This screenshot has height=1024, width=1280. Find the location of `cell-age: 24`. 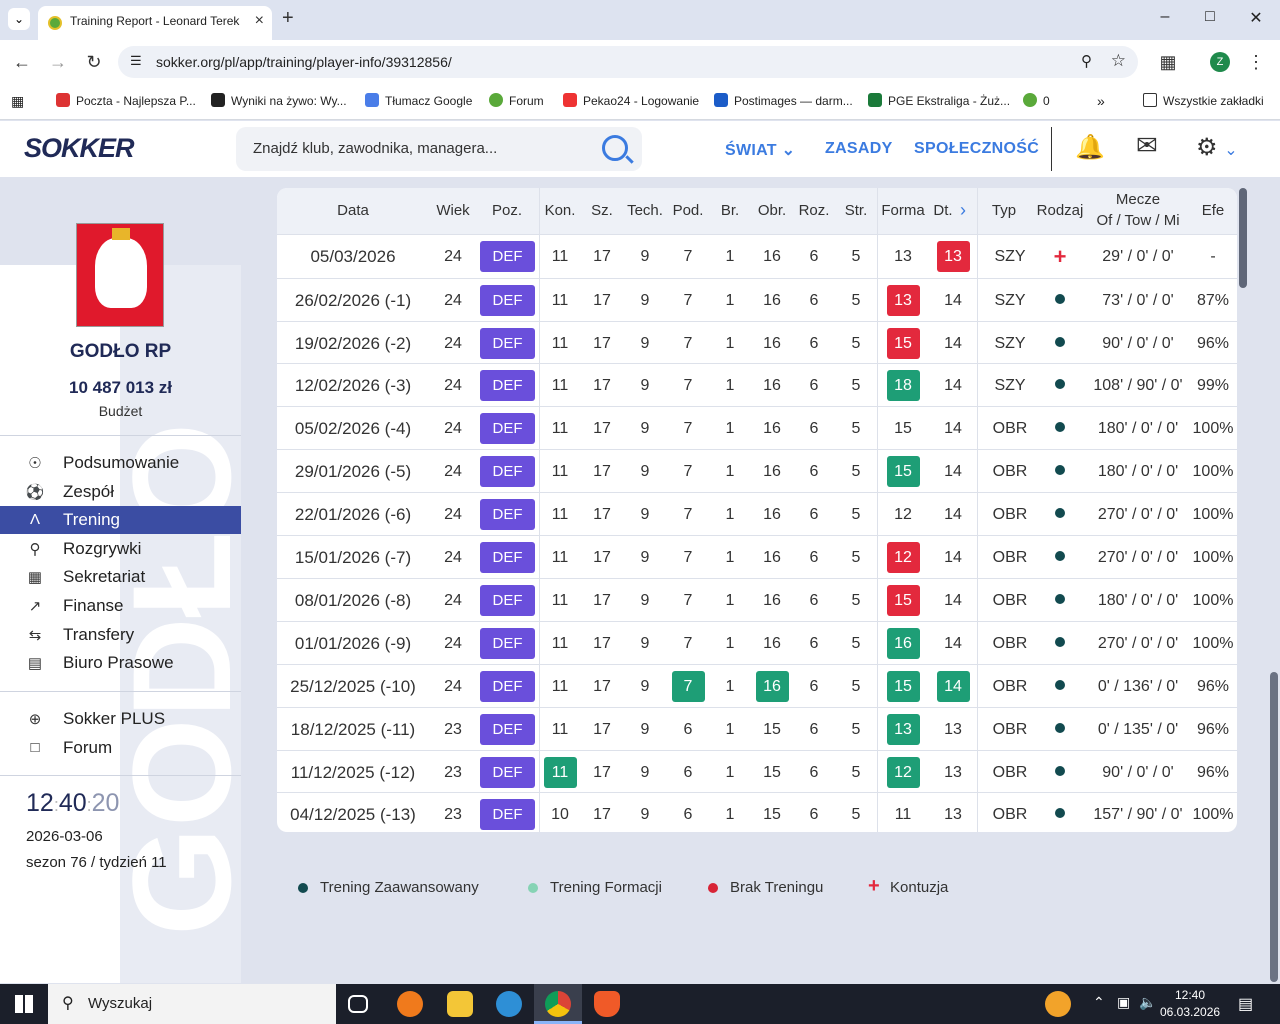

cell-age: 24 is located at coordinates (453, 343).